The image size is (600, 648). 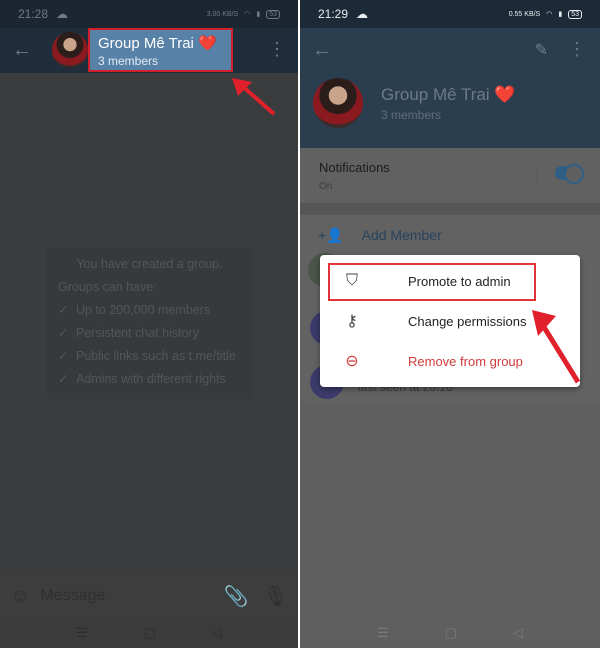 I want to click on notifications-label: Notifications, so click(x=354, y=167).